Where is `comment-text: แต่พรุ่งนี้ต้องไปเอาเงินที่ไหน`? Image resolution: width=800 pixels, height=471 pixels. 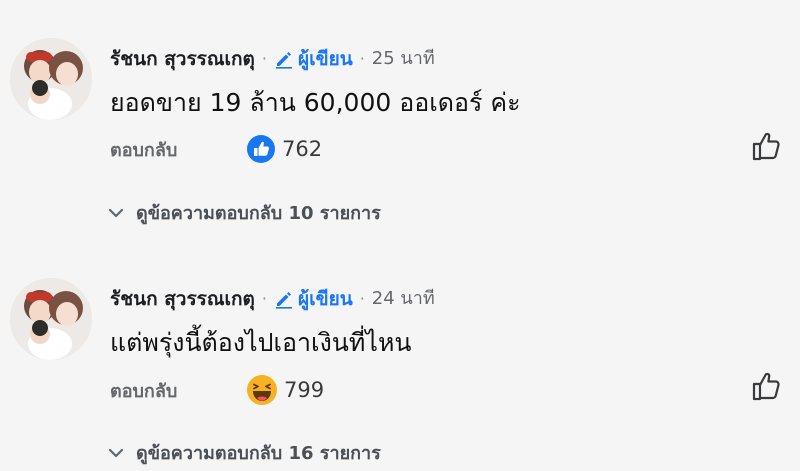
comment-text: แต่พรุ่งนี้ต้องไปเอาเงินที่ไหน is located at coordinates (261, 342).